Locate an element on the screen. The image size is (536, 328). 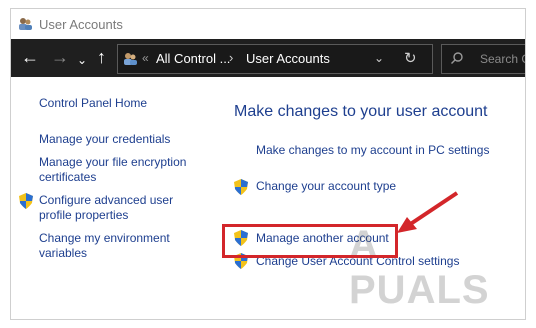
back-arrow-icon: ← is located at coordinates (30, 57).